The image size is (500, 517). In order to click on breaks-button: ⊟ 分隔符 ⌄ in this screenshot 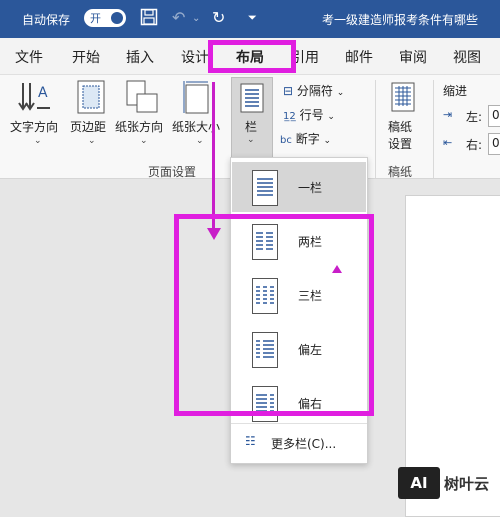, I will do `click(313, 90)`.